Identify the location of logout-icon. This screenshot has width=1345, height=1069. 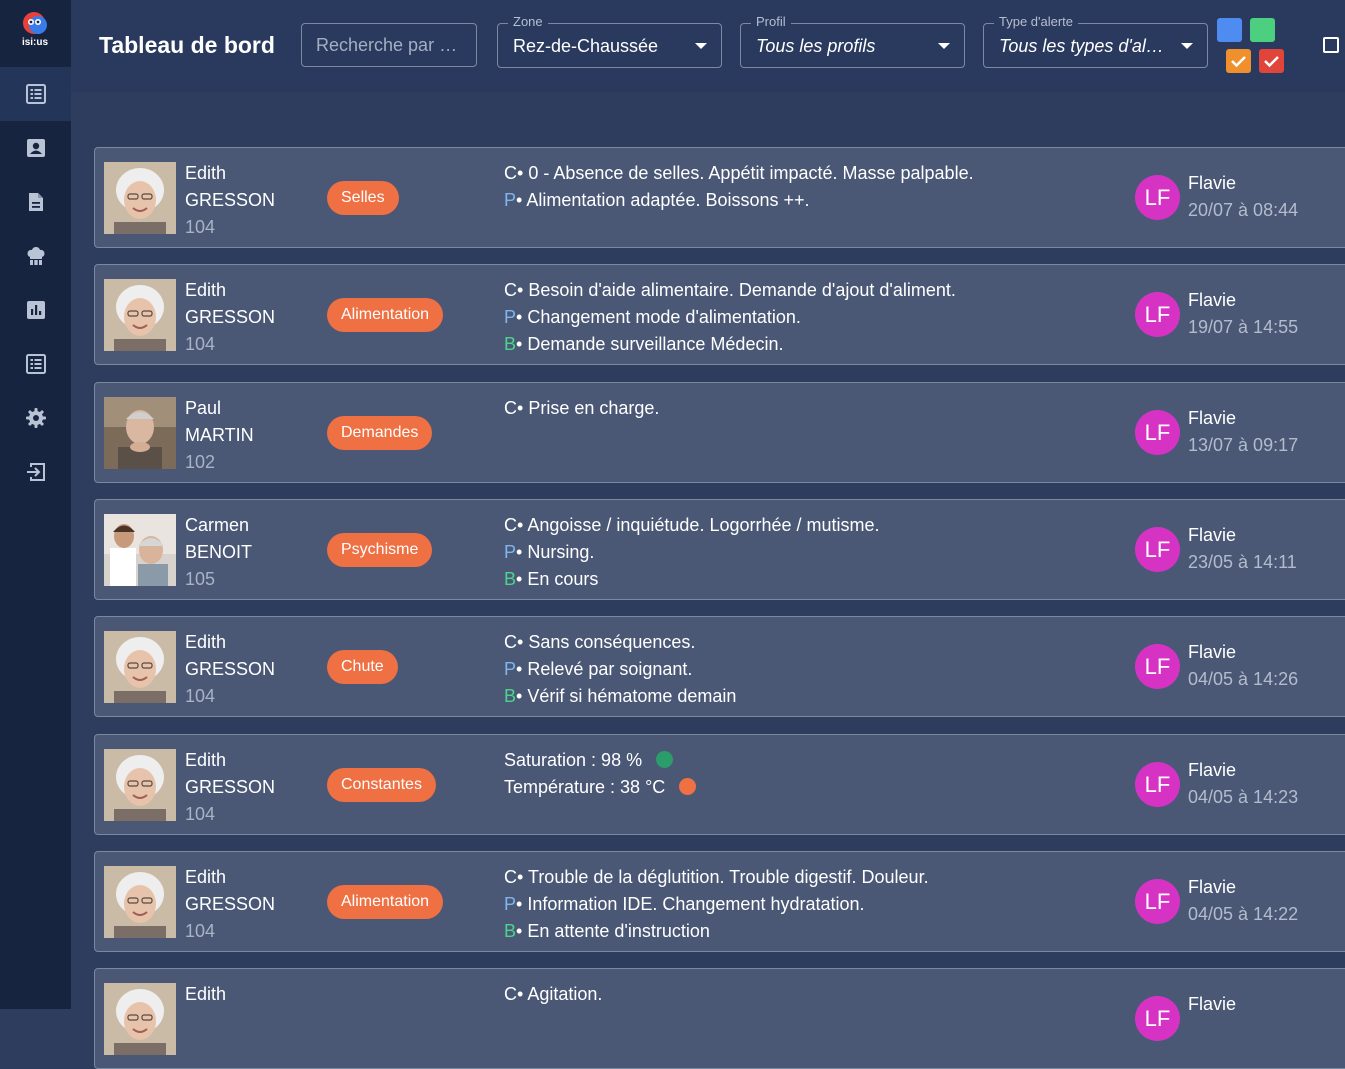
(35, 472).